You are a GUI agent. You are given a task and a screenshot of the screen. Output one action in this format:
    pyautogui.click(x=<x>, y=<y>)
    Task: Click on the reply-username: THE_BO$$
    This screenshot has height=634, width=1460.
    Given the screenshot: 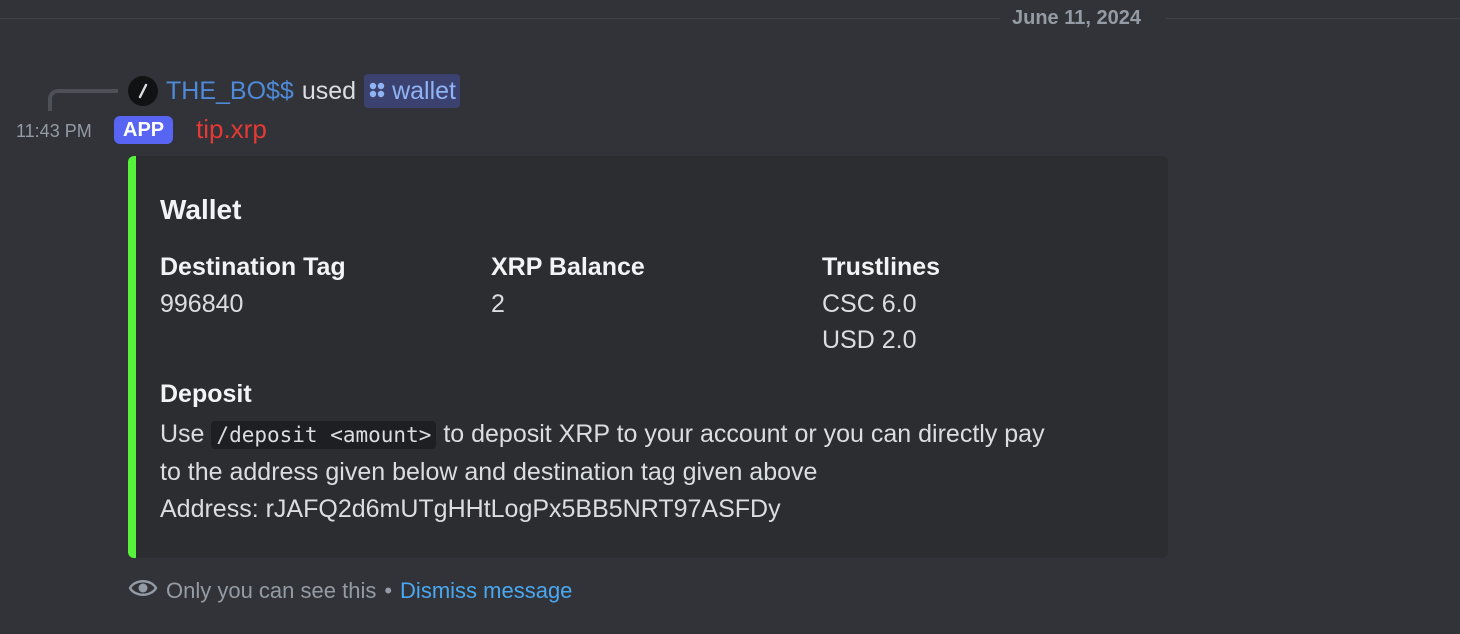 What is the action you would take?
    pyautogui.click(x=230, y=91)
    